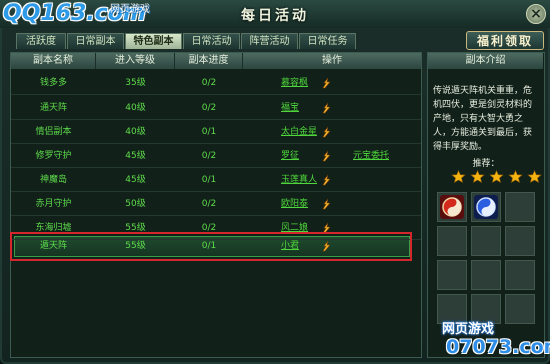  Describe the element at coordinates (153, 41) in the screenshot. I see `tab-special-instance: 特色副本` at that location.